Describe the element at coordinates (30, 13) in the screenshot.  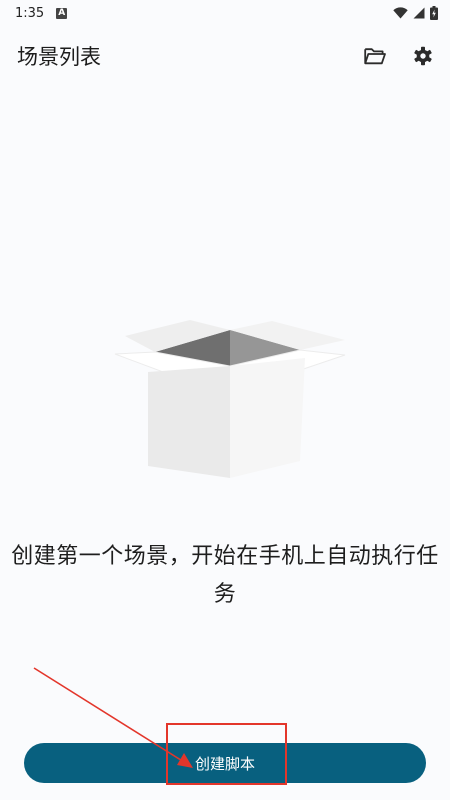
I see `status-time: 1:35` at that location.